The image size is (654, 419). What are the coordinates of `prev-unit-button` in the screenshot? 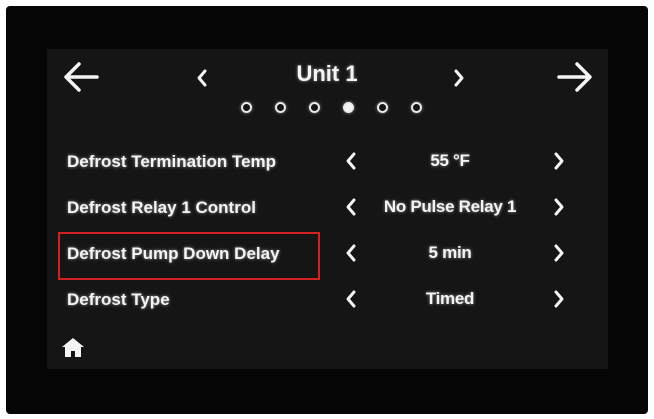 It's located at (202, 78).